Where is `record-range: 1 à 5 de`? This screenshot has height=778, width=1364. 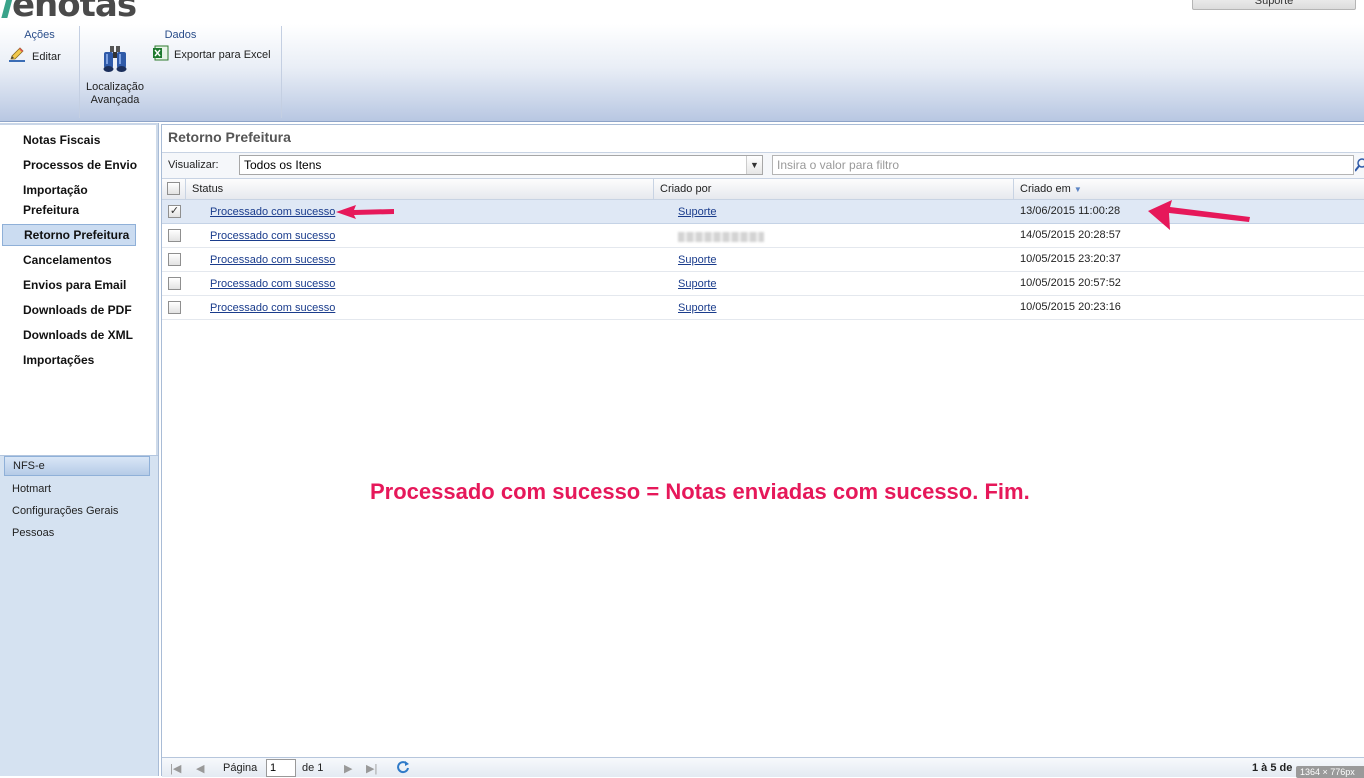
record-range: 1 à 5 de is located at coordinates (1272, 768).